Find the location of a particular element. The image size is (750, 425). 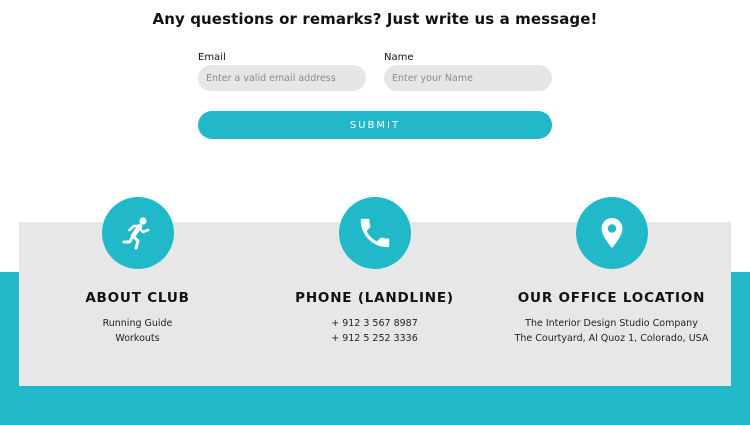

phone-number-1: + 912 3 567 8987 is located at coordinates (374, 323).